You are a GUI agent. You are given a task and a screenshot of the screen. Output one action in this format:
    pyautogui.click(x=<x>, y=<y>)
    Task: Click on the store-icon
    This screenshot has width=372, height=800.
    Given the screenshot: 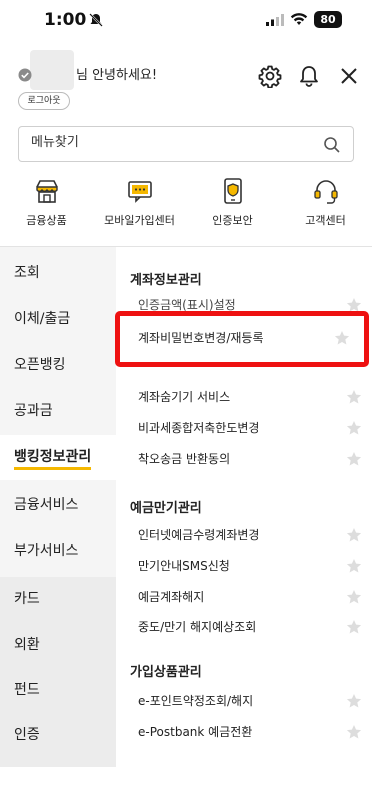 What is the action you would take?
    pyautogui.click(x=46, y=191)
    